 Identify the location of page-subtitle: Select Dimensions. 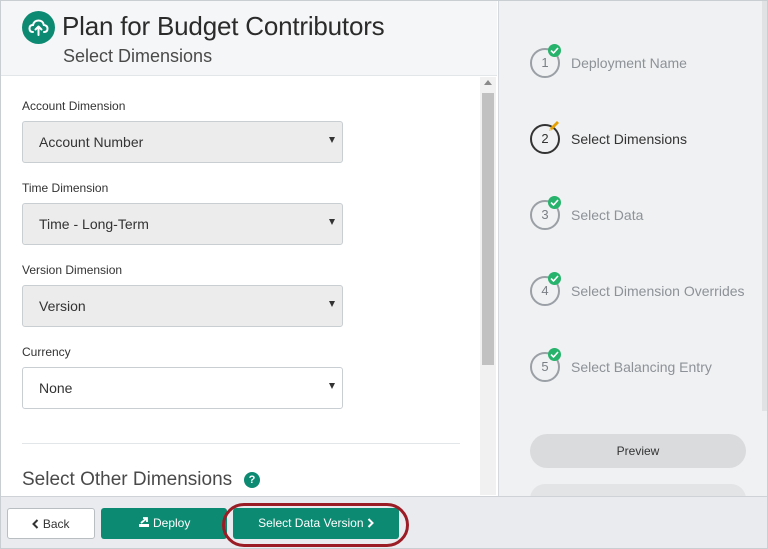
(137, 56).